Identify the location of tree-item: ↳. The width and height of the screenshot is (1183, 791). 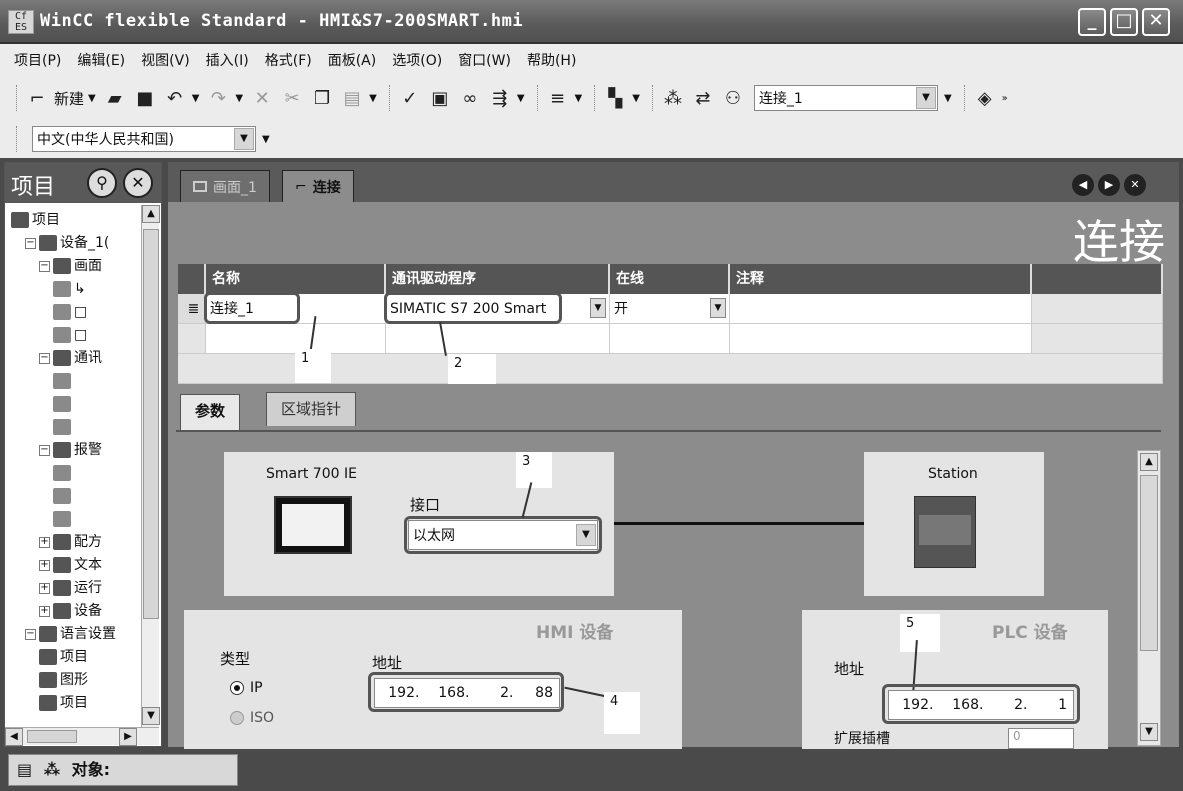
(69, 289).